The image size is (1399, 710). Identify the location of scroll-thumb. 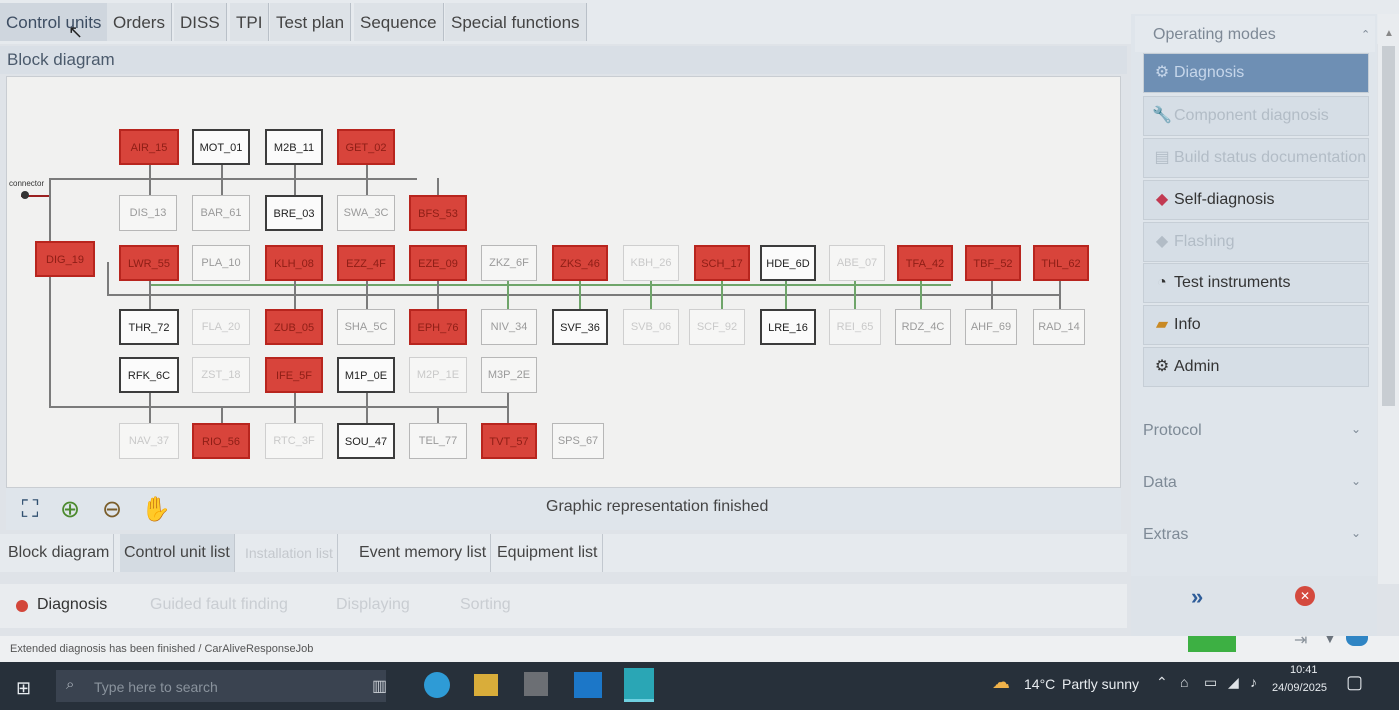
(1388, 226).